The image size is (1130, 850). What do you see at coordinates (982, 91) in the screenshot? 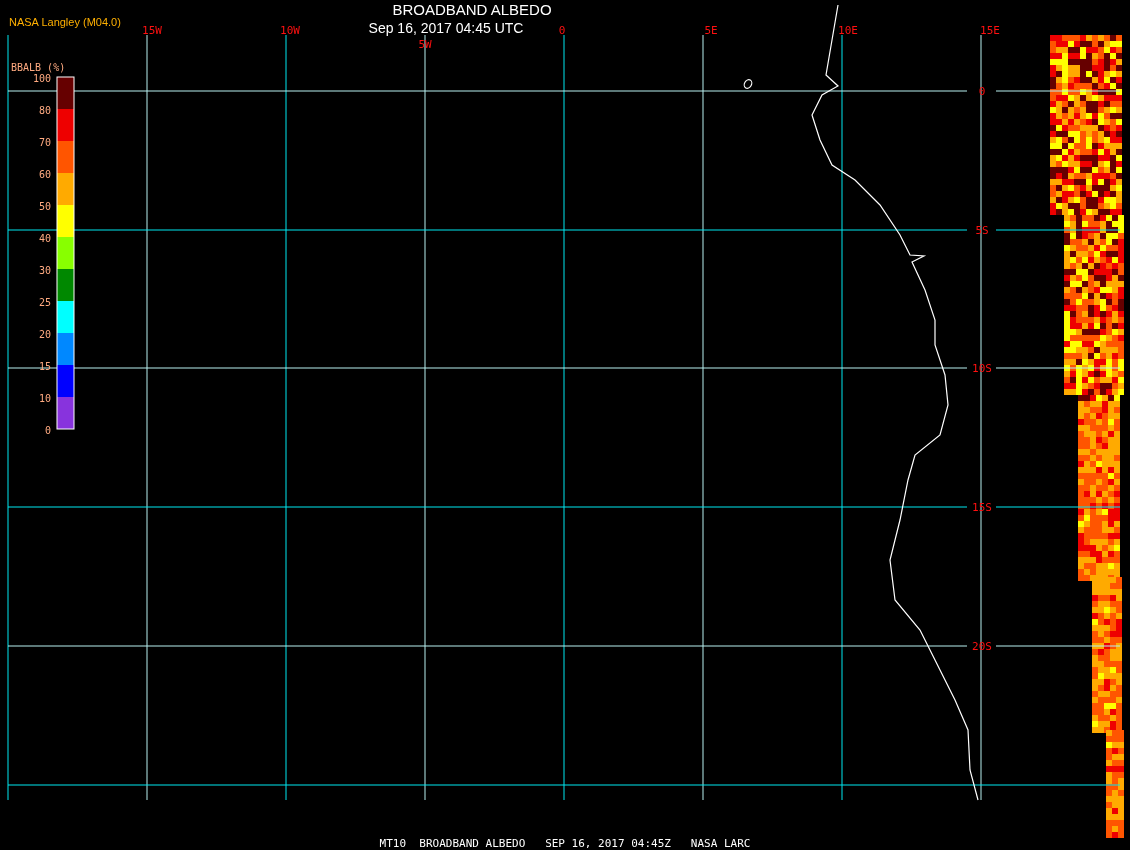
I see `latitude-label: 0` at bounding box center [982, 91].